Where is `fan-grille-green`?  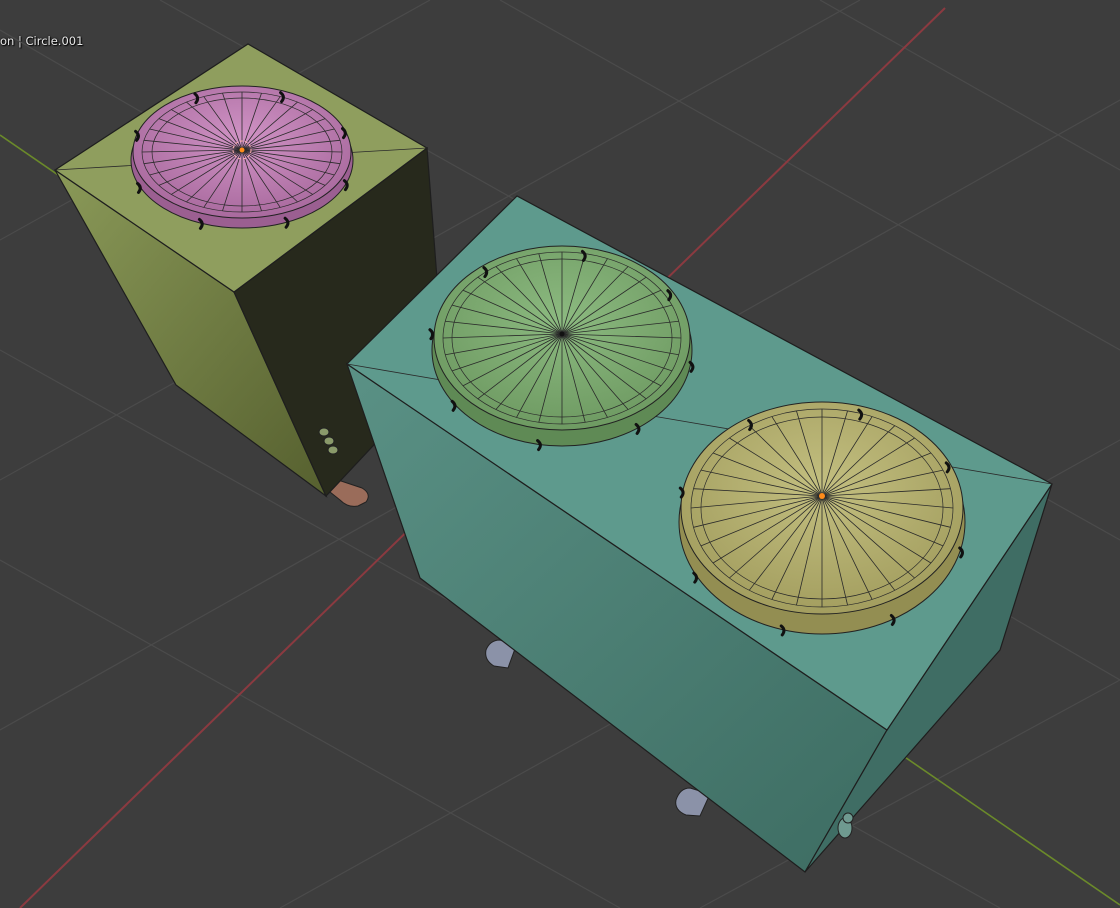
fan-grille-green is located at coordinates (562, 346).